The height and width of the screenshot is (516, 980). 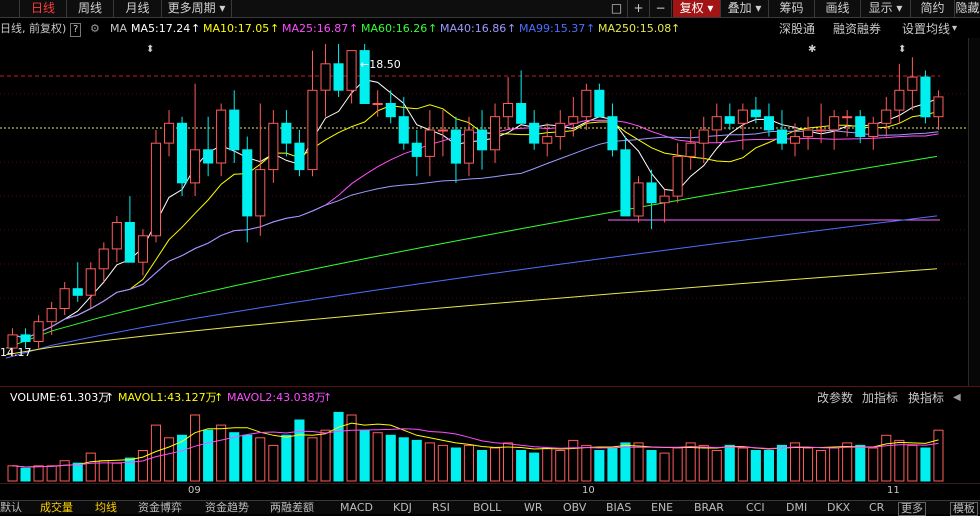 I want to click on hk-connect-link: 深股通, so click(x=797, y=29).